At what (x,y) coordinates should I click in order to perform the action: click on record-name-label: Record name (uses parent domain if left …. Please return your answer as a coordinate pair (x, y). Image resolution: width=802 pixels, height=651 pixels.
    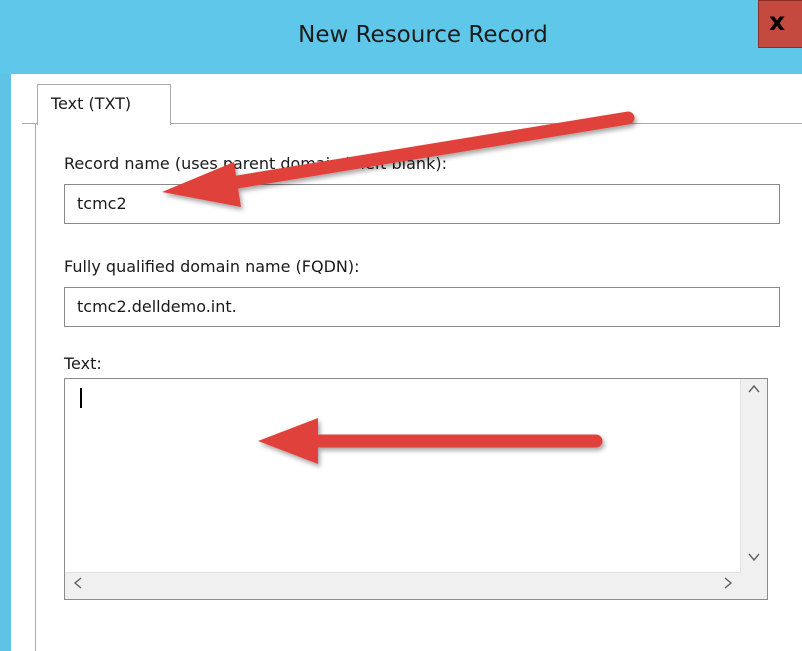
    Looking at the image, I should click on (255, 163).